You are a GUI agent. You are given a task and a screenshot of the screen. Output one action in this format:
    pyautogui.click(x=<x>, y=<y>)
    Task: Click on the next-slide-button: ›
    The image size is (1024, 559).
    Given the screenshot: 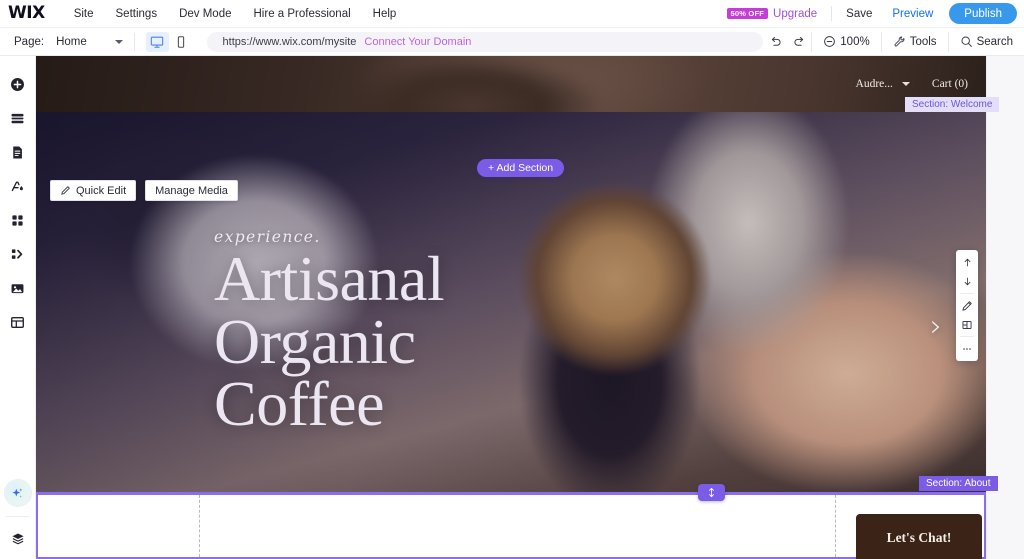 What is the action you would take?
    pyautogui.click(x=936, y=327)
    